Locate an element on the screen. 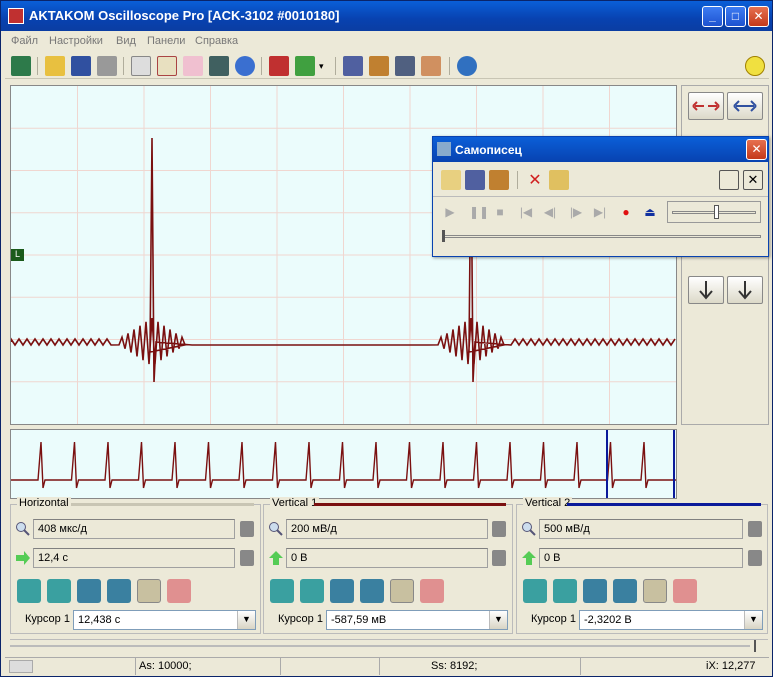  info-panel-icon is located at coordinates (353, 66).